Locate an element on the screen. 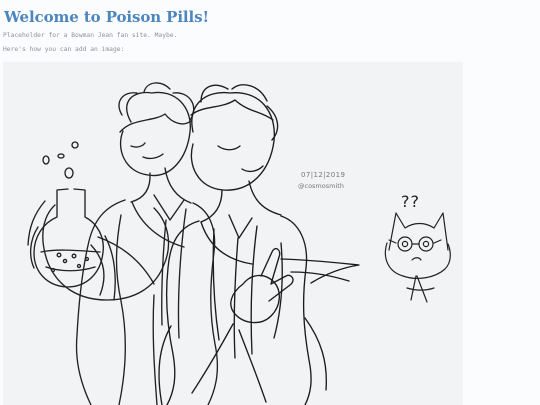 The image size is (540, 405). artist-handle: @cosmosmith is located at coordinates (321, 186).